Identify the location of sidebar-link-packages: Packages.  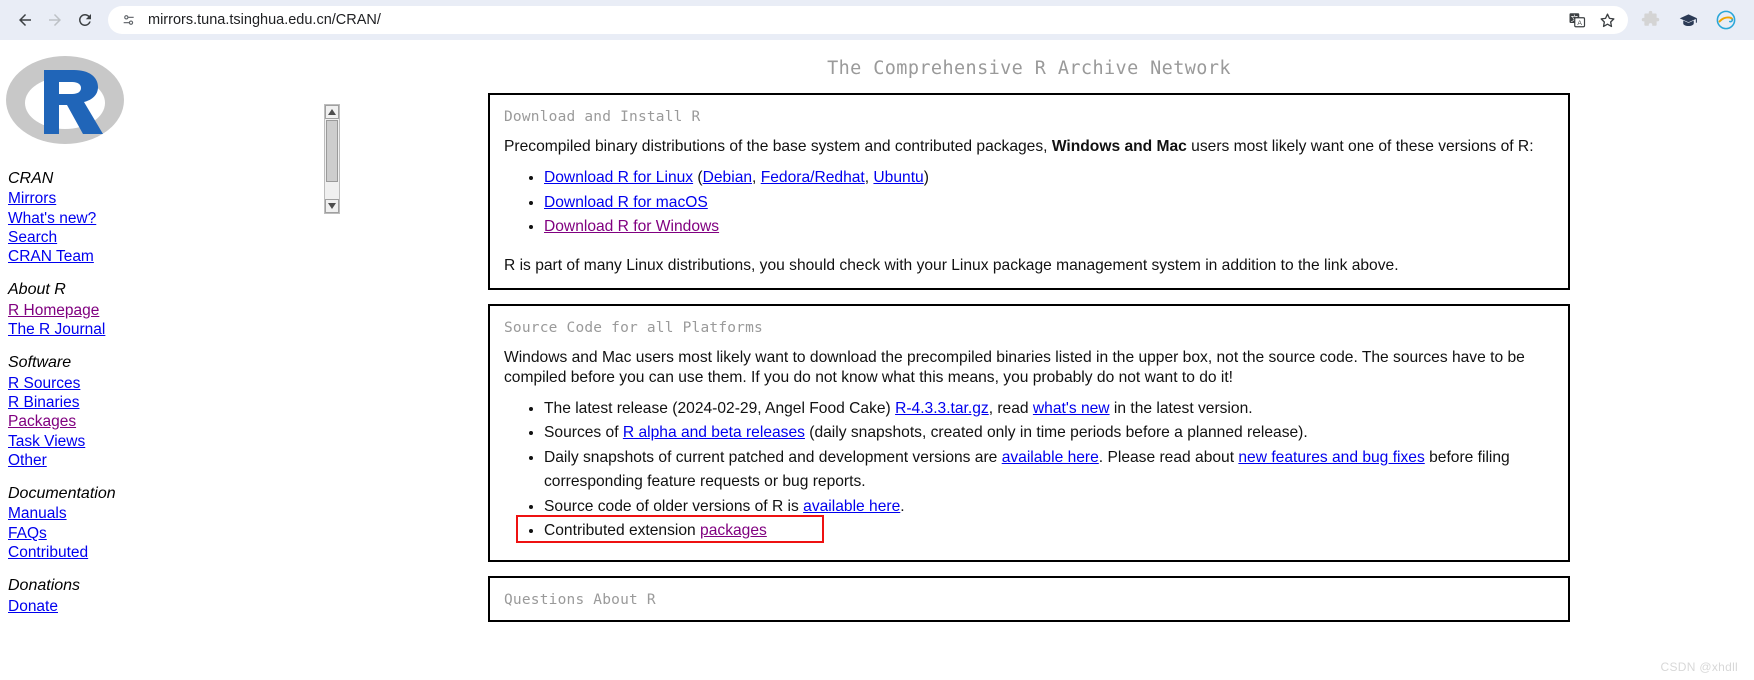
(42, 421).